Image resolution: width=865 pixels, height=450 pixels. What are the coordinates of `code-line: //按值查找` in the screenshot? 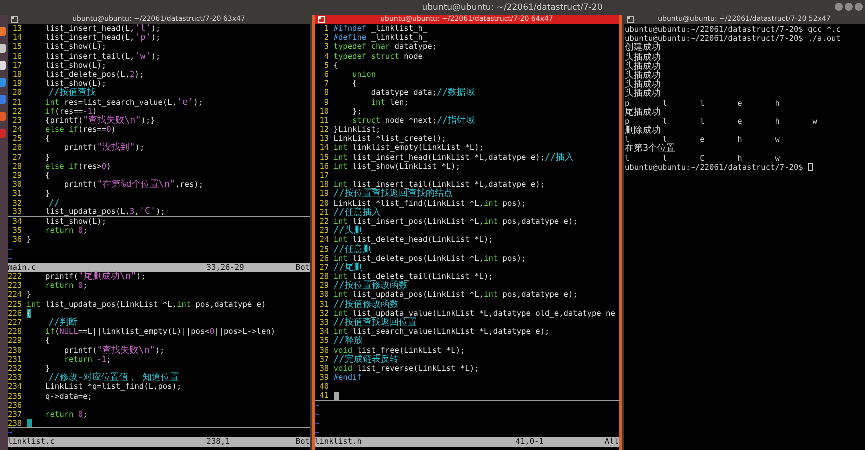 It's located at (72, 93).